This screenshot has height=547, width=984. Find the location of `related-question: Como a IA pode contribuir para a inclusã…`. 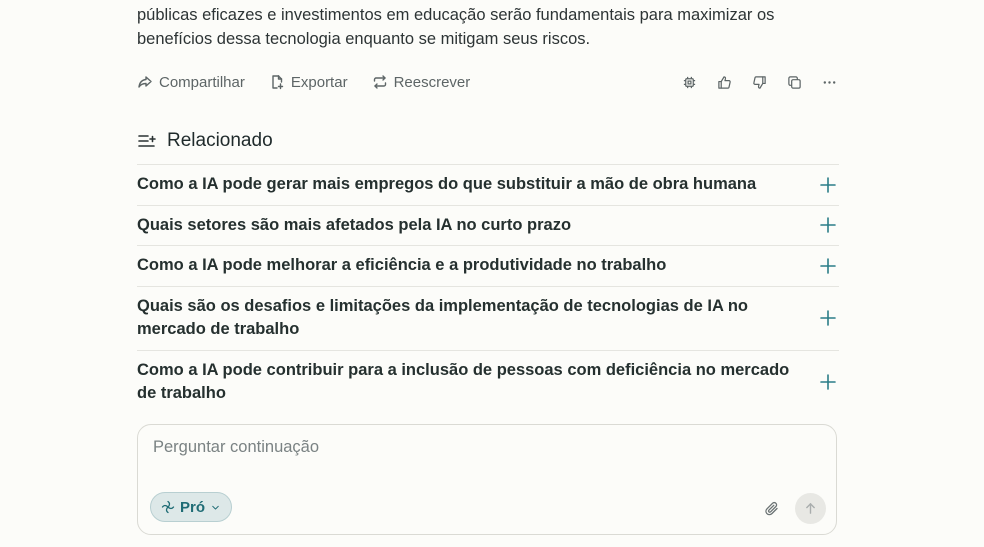

related-question: Como a IA pode contribuir para a inclusã… is located at coordinates (463, 381).